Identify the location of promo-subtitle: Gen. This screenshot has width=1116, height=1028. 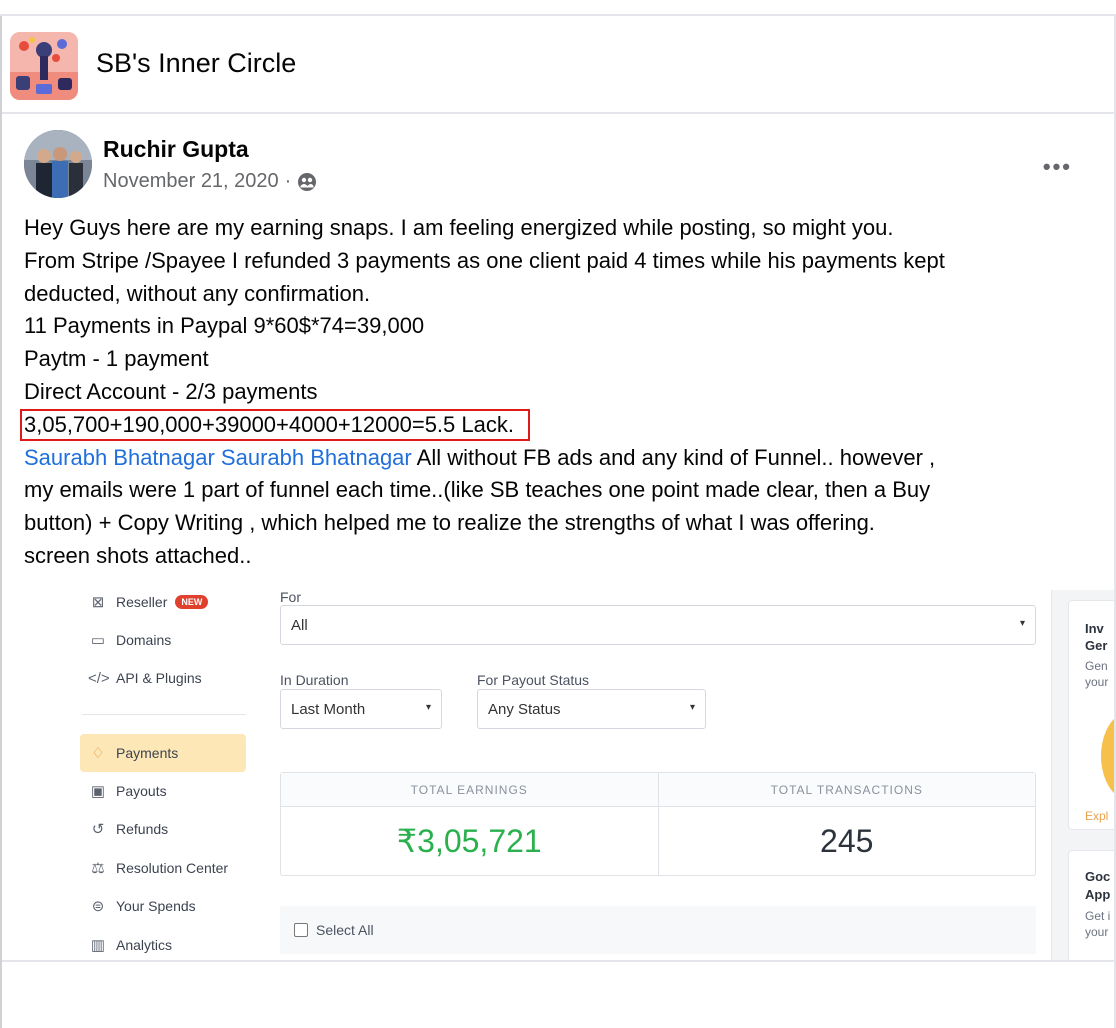
(1096, 666).